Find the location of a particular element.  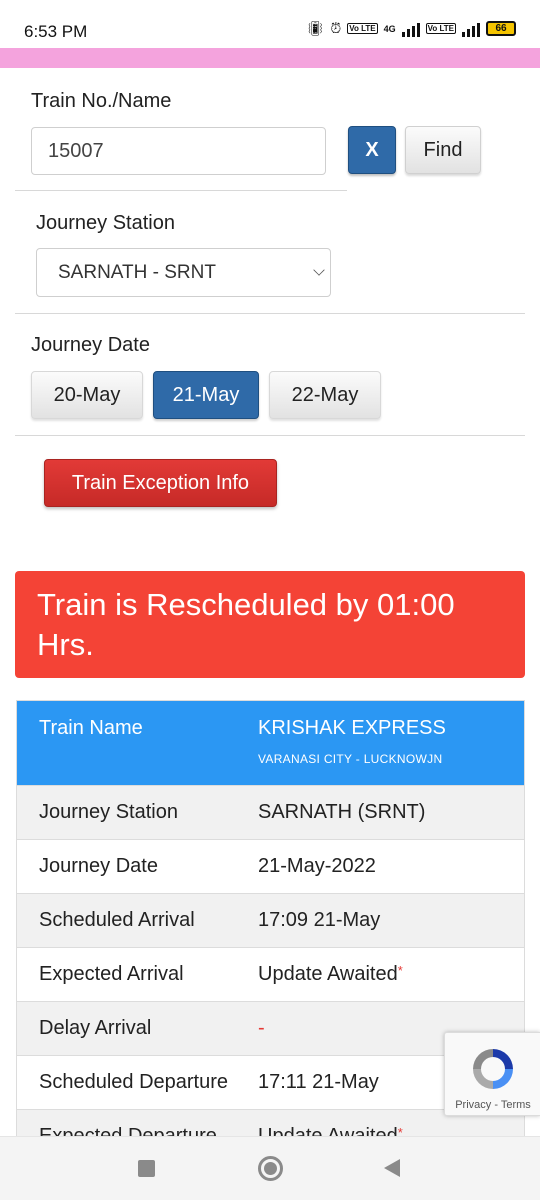

table-key: Scheduled Departure is located at coordinates (134, 1082).